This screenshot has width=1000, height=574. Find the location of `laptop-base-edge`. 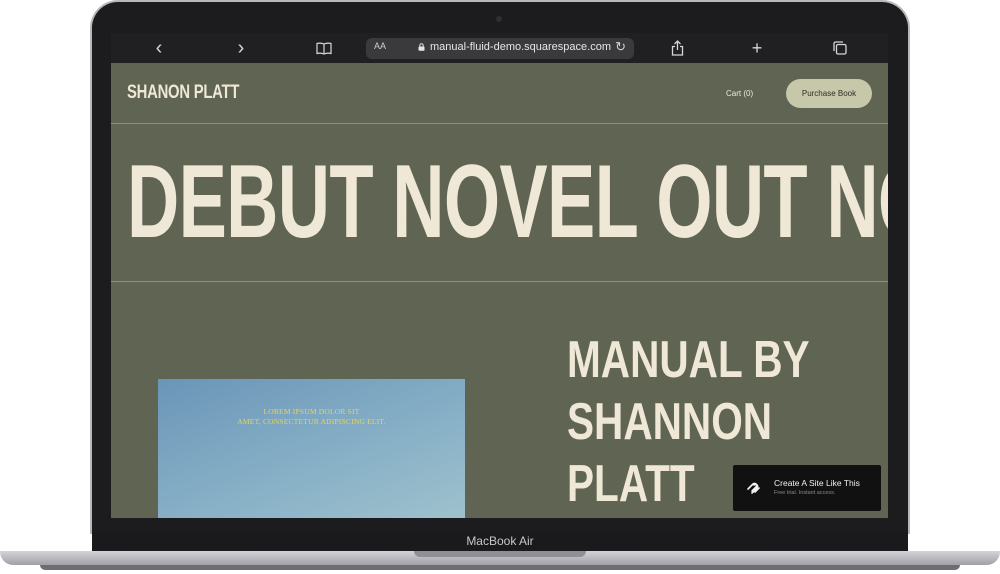

laptop-base-edge is located at coordinates (500, 567).